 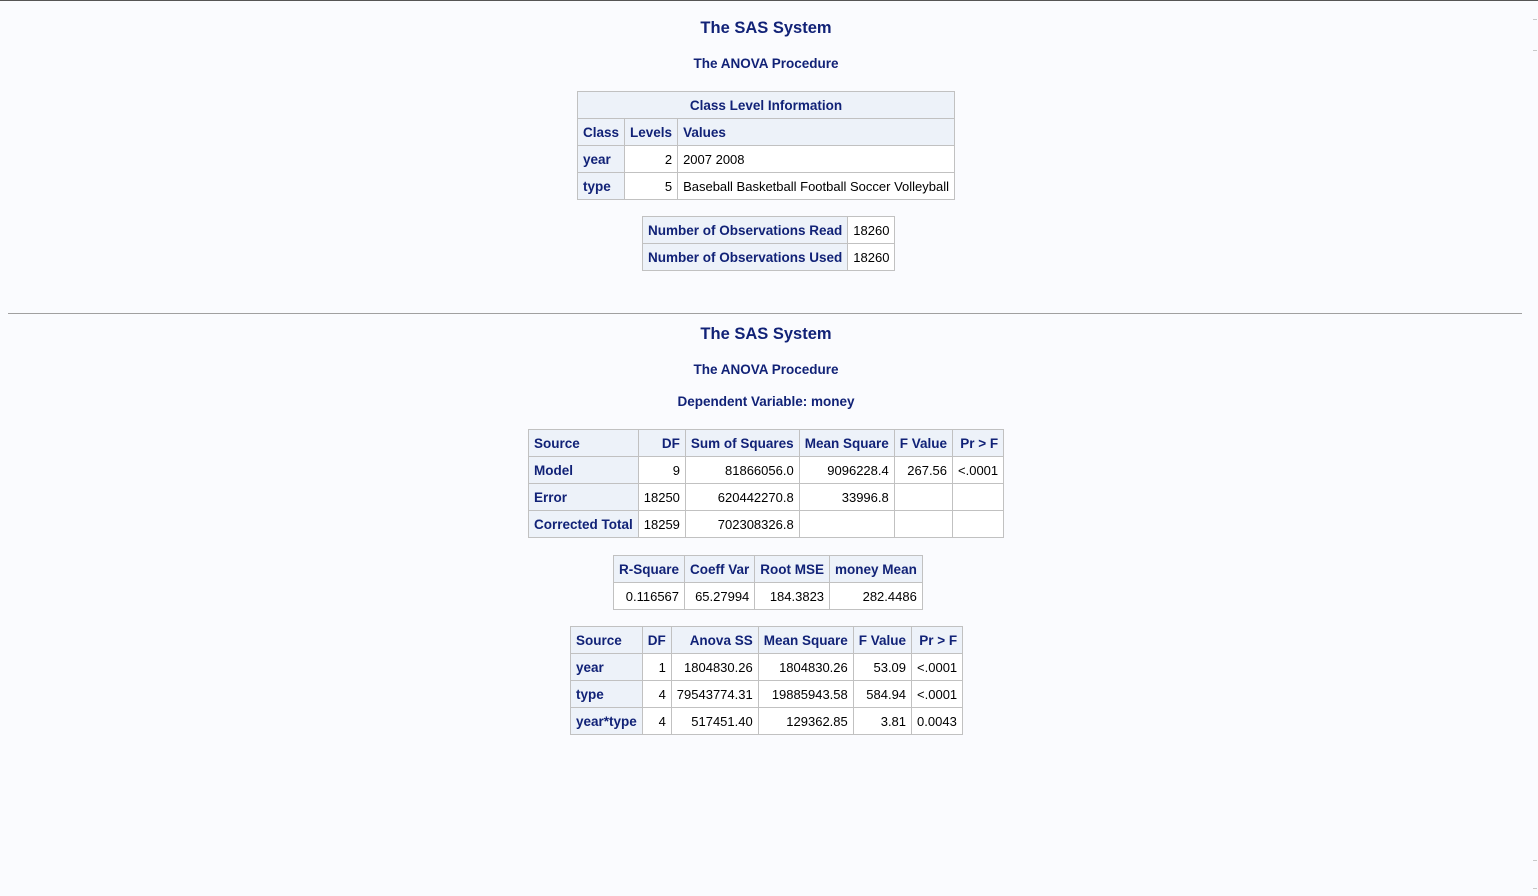 I want to click on ms-cell: 9096228.4, so click(x=846, y=470).